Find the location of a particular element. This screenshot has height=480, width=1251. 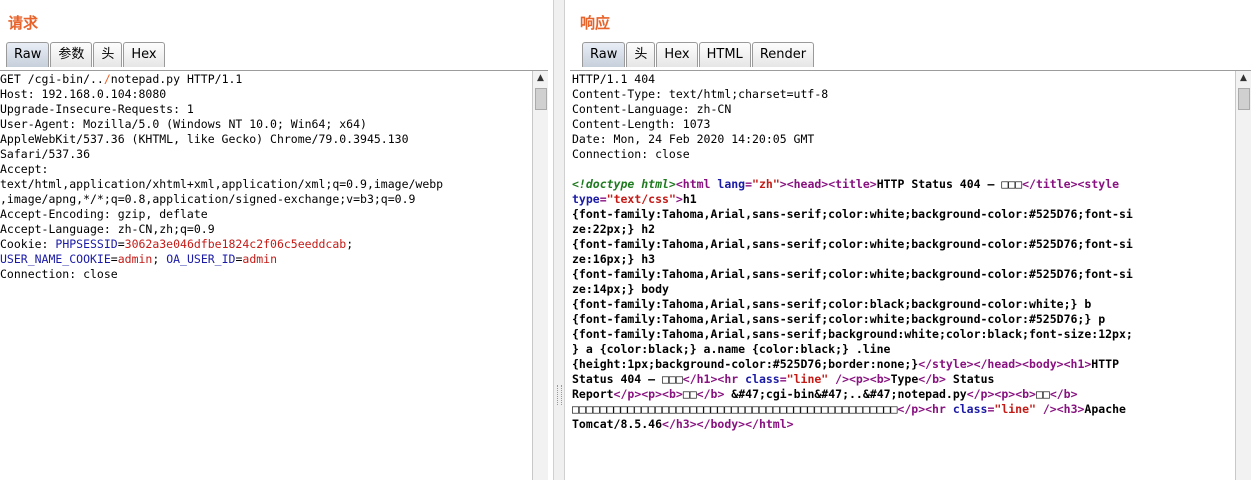

date-header: Date: Mon, 24 Feb 2020 14:20:05 GMT is located at coordinates (693, 139).